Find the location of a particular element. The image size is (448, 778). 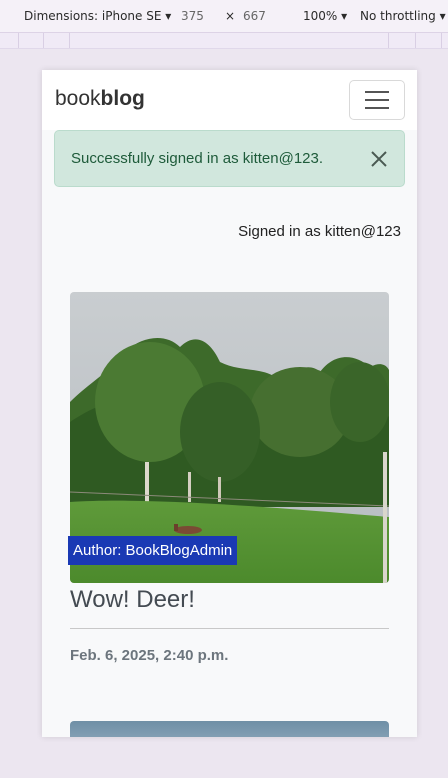

brand-logo: bookblog is located at coordinates (100, 99).